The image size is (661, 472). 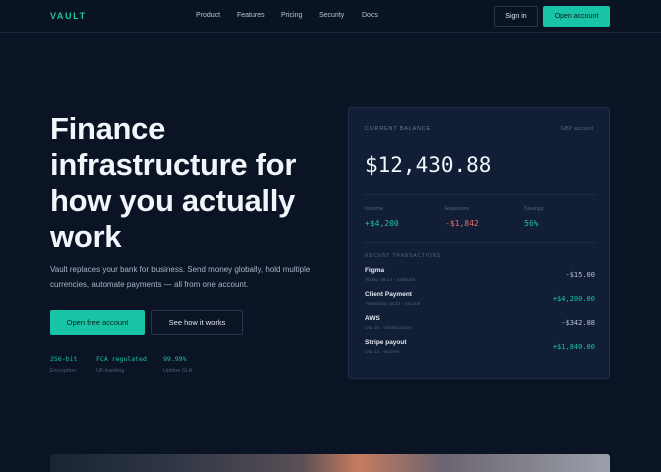 What do you see at coordinates (178, 371) in the screenshot?
I see `stat-label: Uptime SLA` at bounding box center [178, 371].